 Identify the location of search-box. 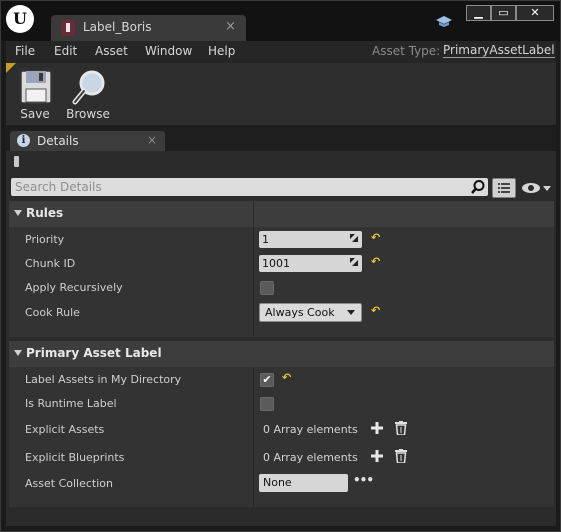
(249, 187).